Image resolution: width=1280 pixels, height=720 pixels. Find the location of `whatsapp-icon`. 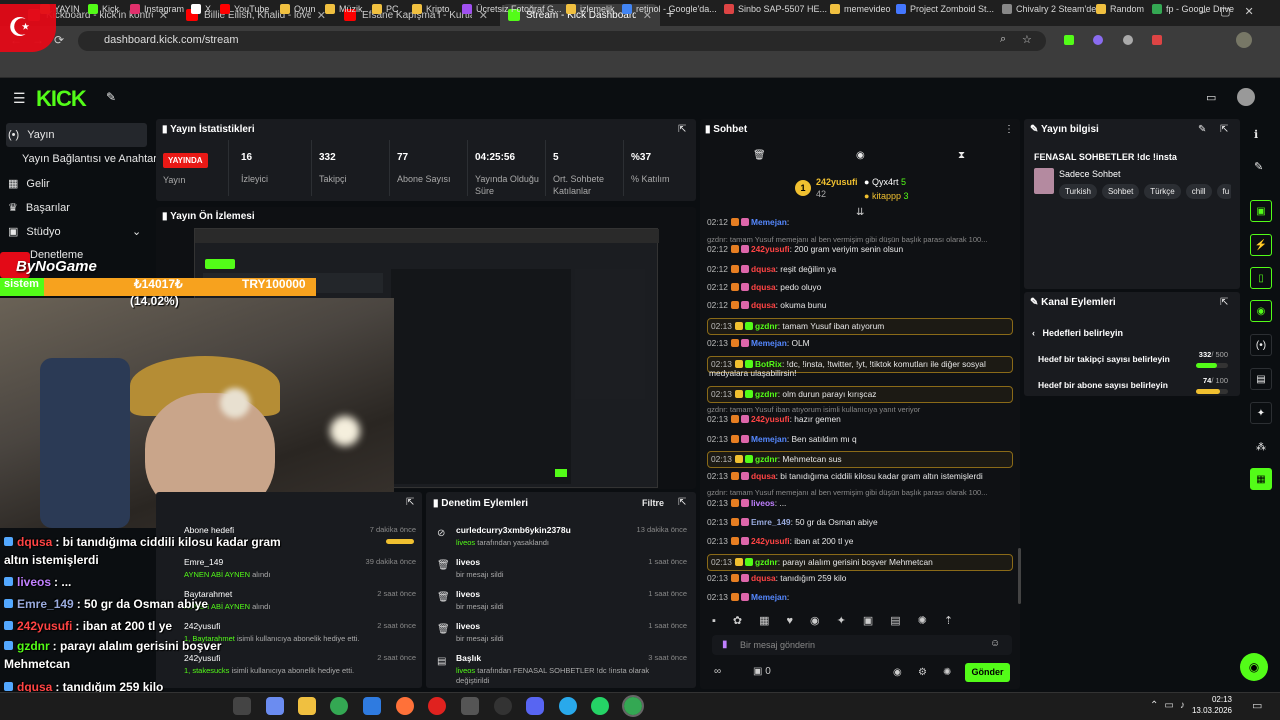

whatsapp-icon is located at coordinates (600, 706).